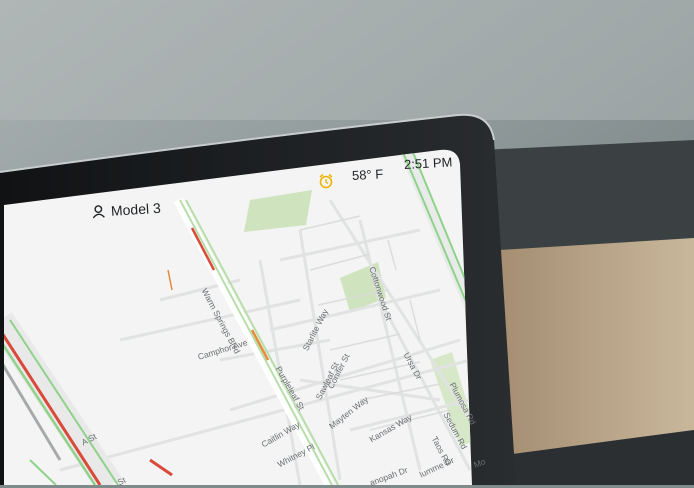  I want to click on clock: 2:51 PM, so click(428, 163).